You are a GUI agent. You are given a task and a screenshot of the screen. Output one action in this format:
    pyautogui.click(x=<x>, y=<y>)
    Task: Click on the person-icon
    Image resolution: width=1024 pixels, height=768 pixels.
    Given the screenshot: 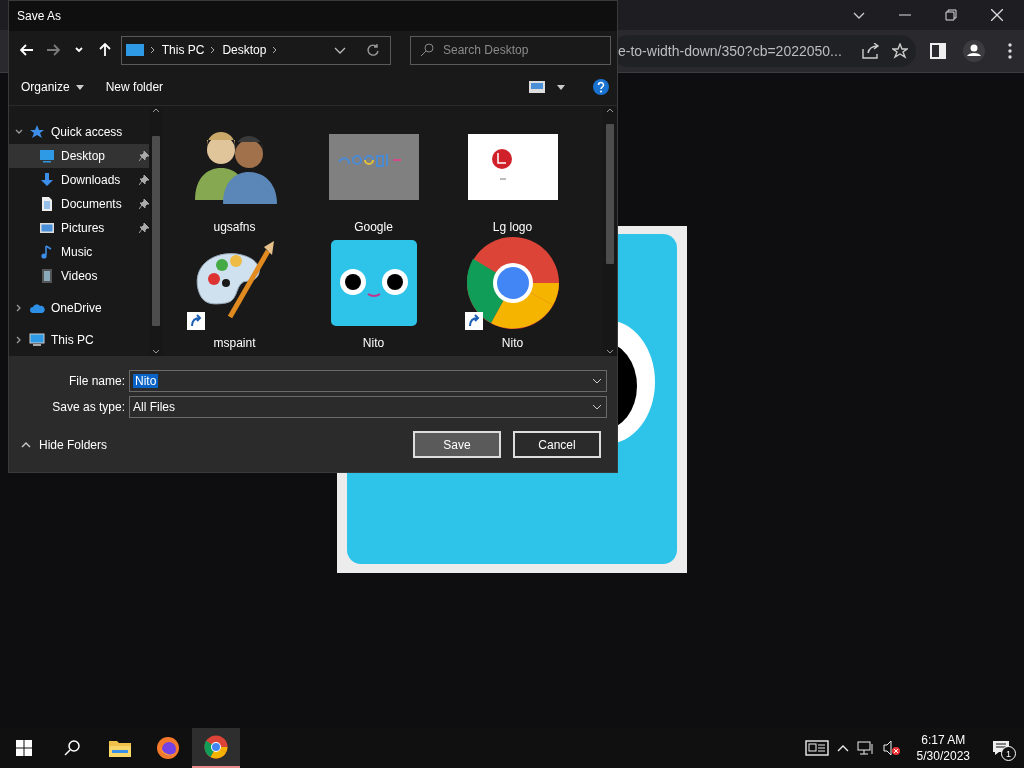 What is the action you would take?
    pyautogui.click(x=974, y=51)
    